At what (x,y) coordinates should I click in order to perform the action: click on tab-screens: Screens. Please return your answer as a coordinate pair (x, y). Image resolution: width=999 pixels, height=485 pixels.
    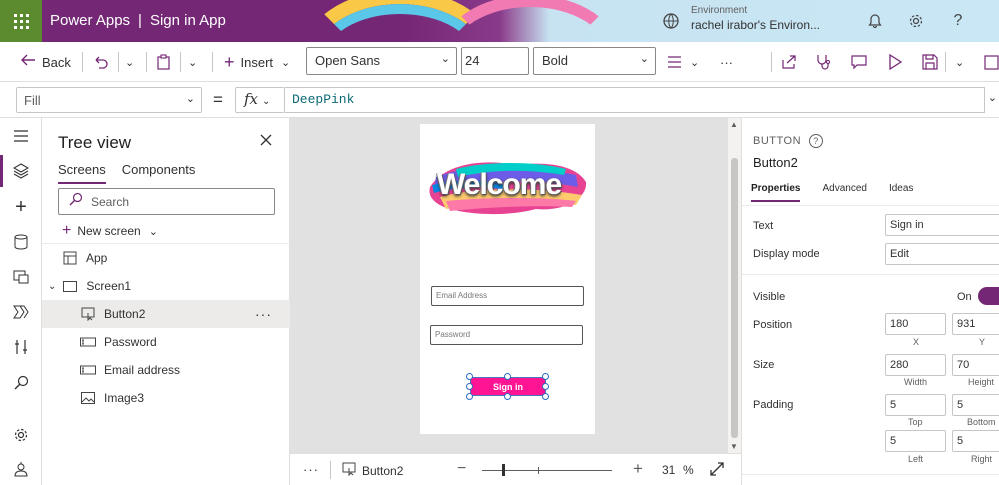
    Looking at the image, I should click on (82, 173).